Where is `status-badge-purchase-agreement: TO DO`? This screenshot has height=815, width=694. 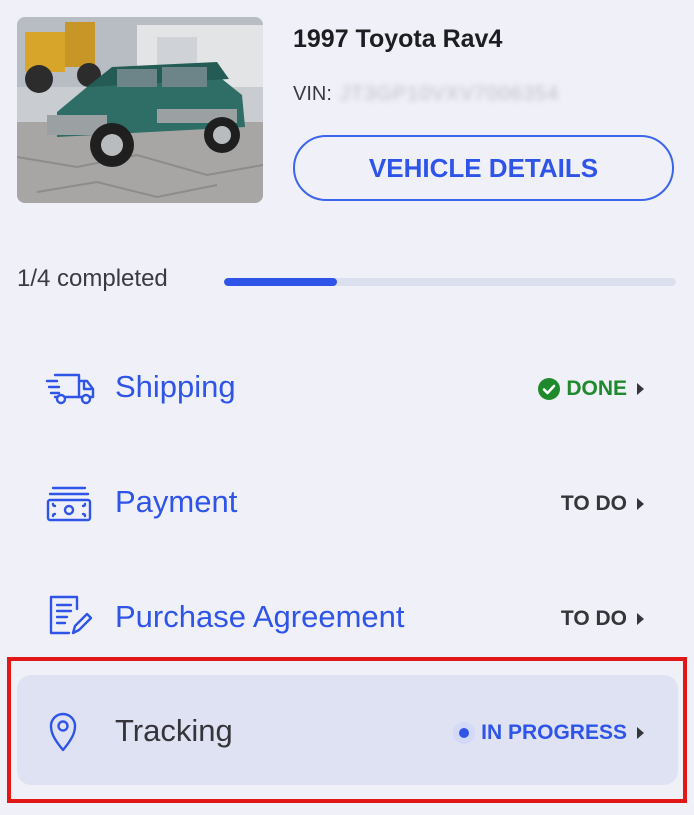
status-badge-purchase-agreement: TO DO is located at coordinates (602, 619).